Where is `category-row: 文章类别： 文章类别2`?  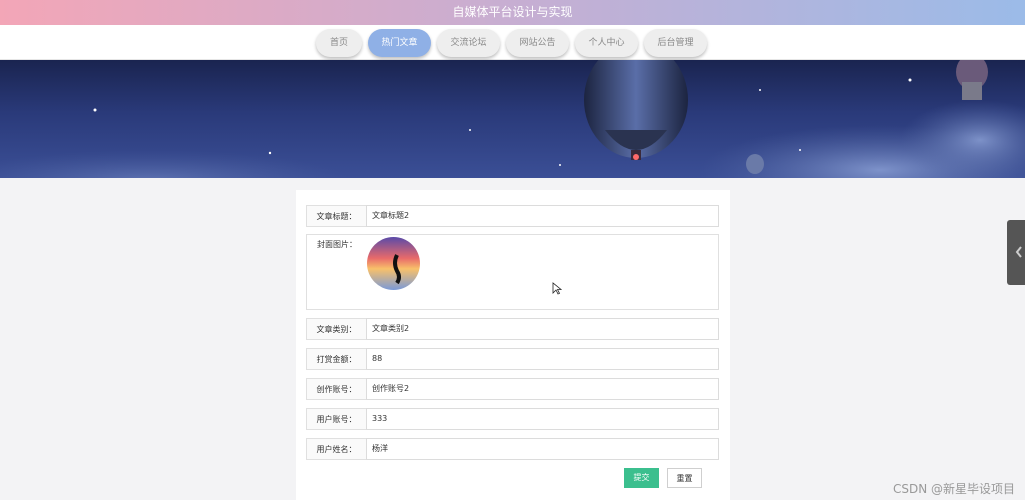 category-row: 文章类别： 文章类别2 is located at coordinates (512, 329).